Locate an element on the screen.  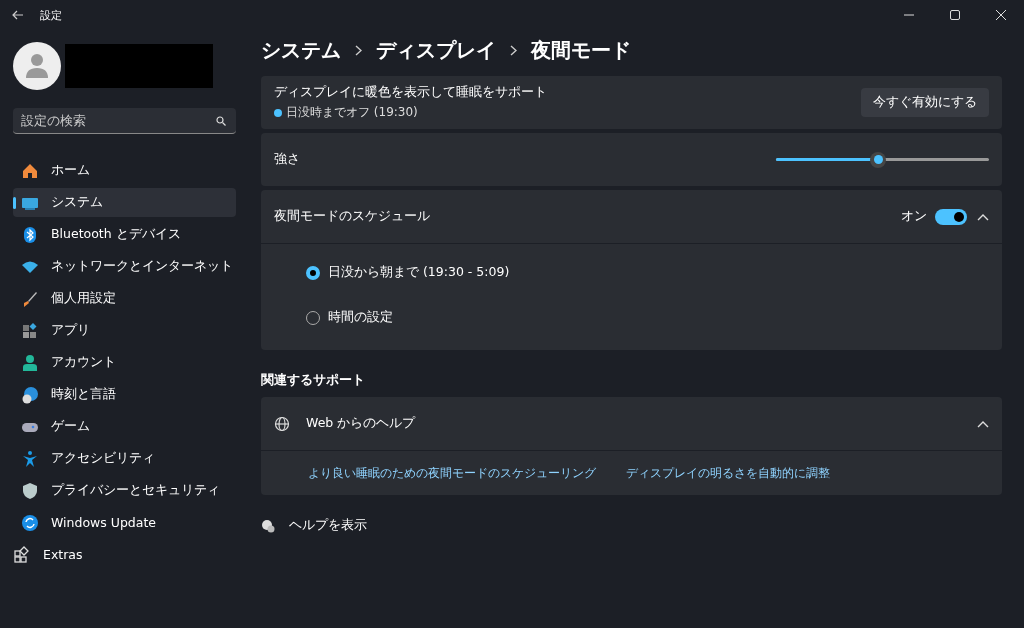
sidebar-item: 個人用設定 is located at coordinates (124, 298).